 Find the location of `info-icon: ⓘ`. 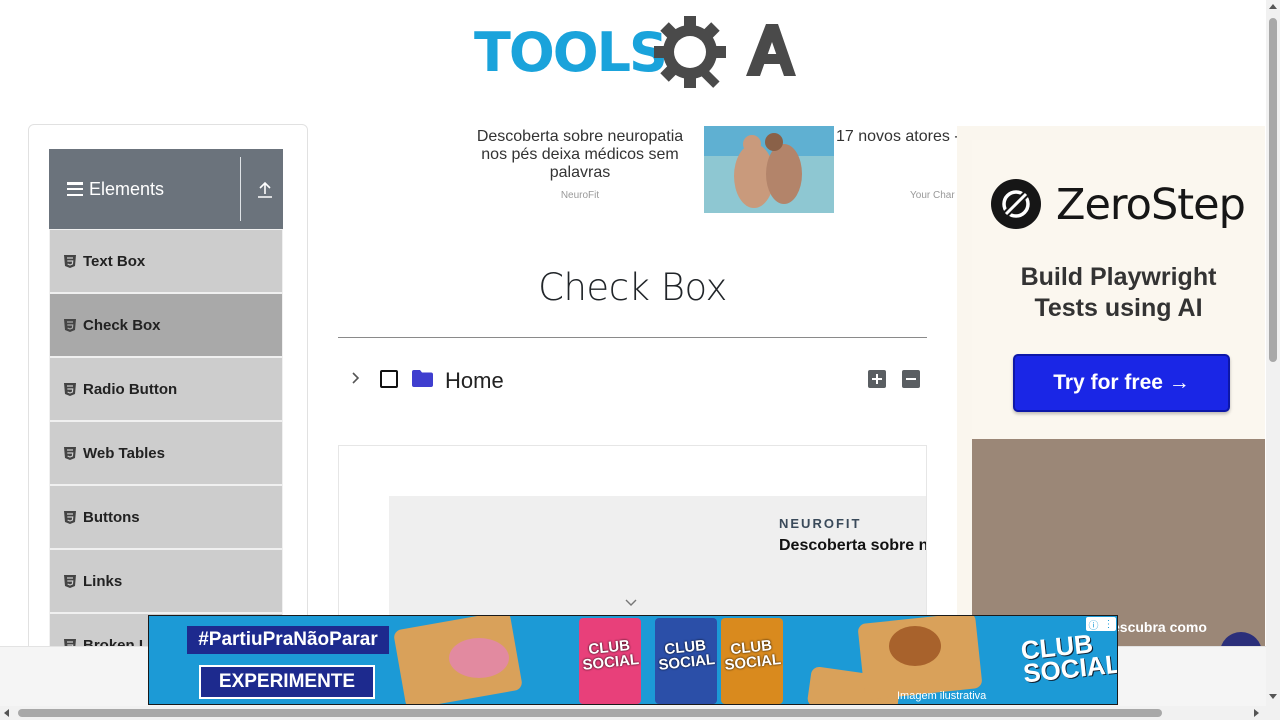

info-icon: ⓘ is located at coordinates (1093, 626).